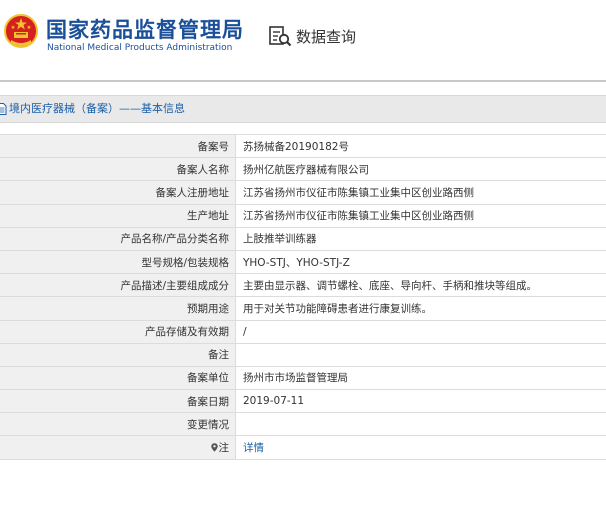  Describe the element at coordinates (118, 169) in the screenshot. I see `field-label: 备案人名称` at that location.